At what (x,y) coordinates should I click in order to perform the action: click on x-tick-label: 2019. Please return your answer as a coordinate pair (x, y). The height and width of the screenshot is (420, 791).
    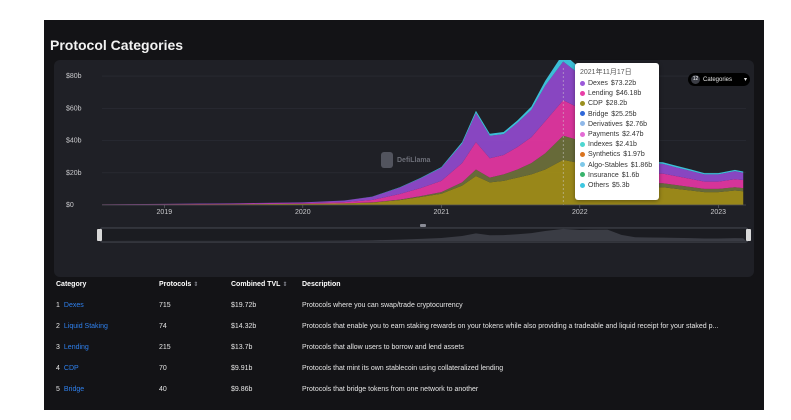
    Looking at the image, I should click on (165, 212).